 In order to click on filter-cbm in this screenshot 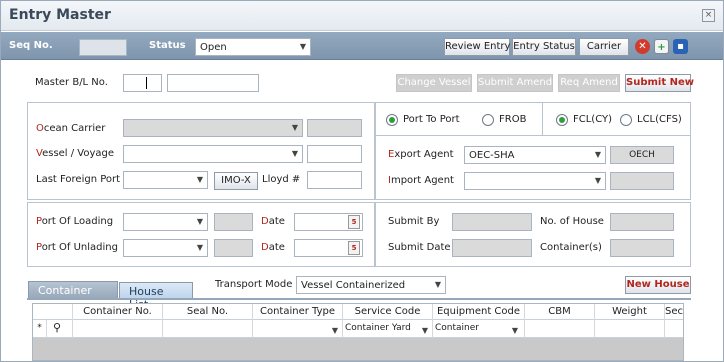, I will do `click(560, 329)`.